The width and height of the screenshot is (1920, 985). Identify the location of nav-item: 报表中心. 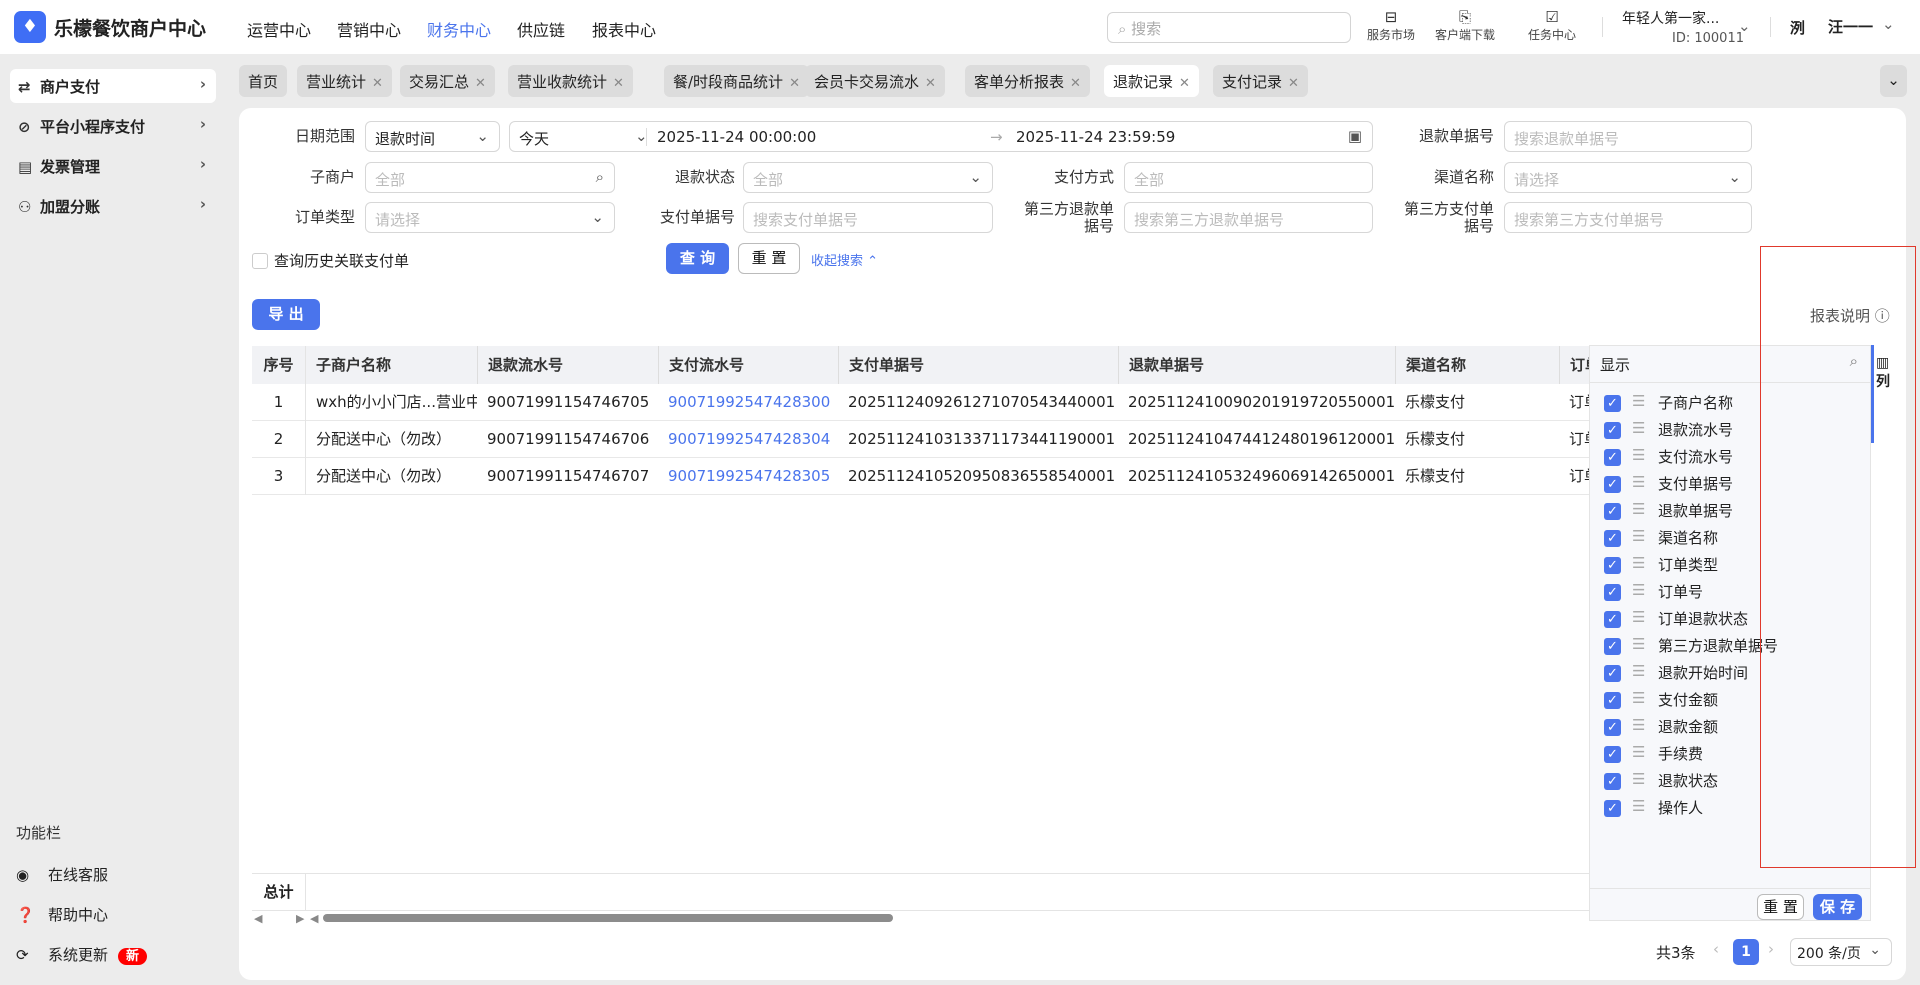
(624, 29).